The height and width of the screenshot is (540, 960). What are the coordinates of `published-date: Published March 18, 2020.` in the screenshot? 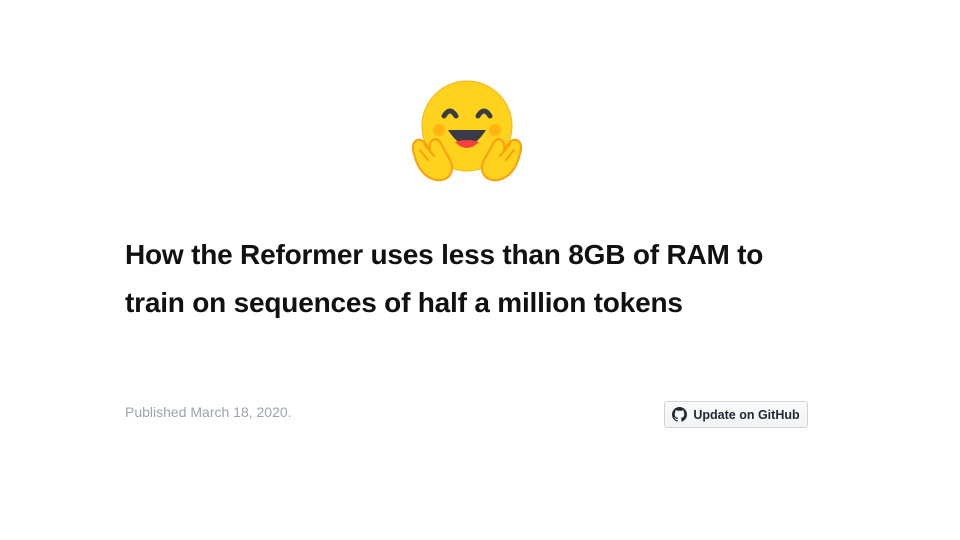 It's located at (208, 412).